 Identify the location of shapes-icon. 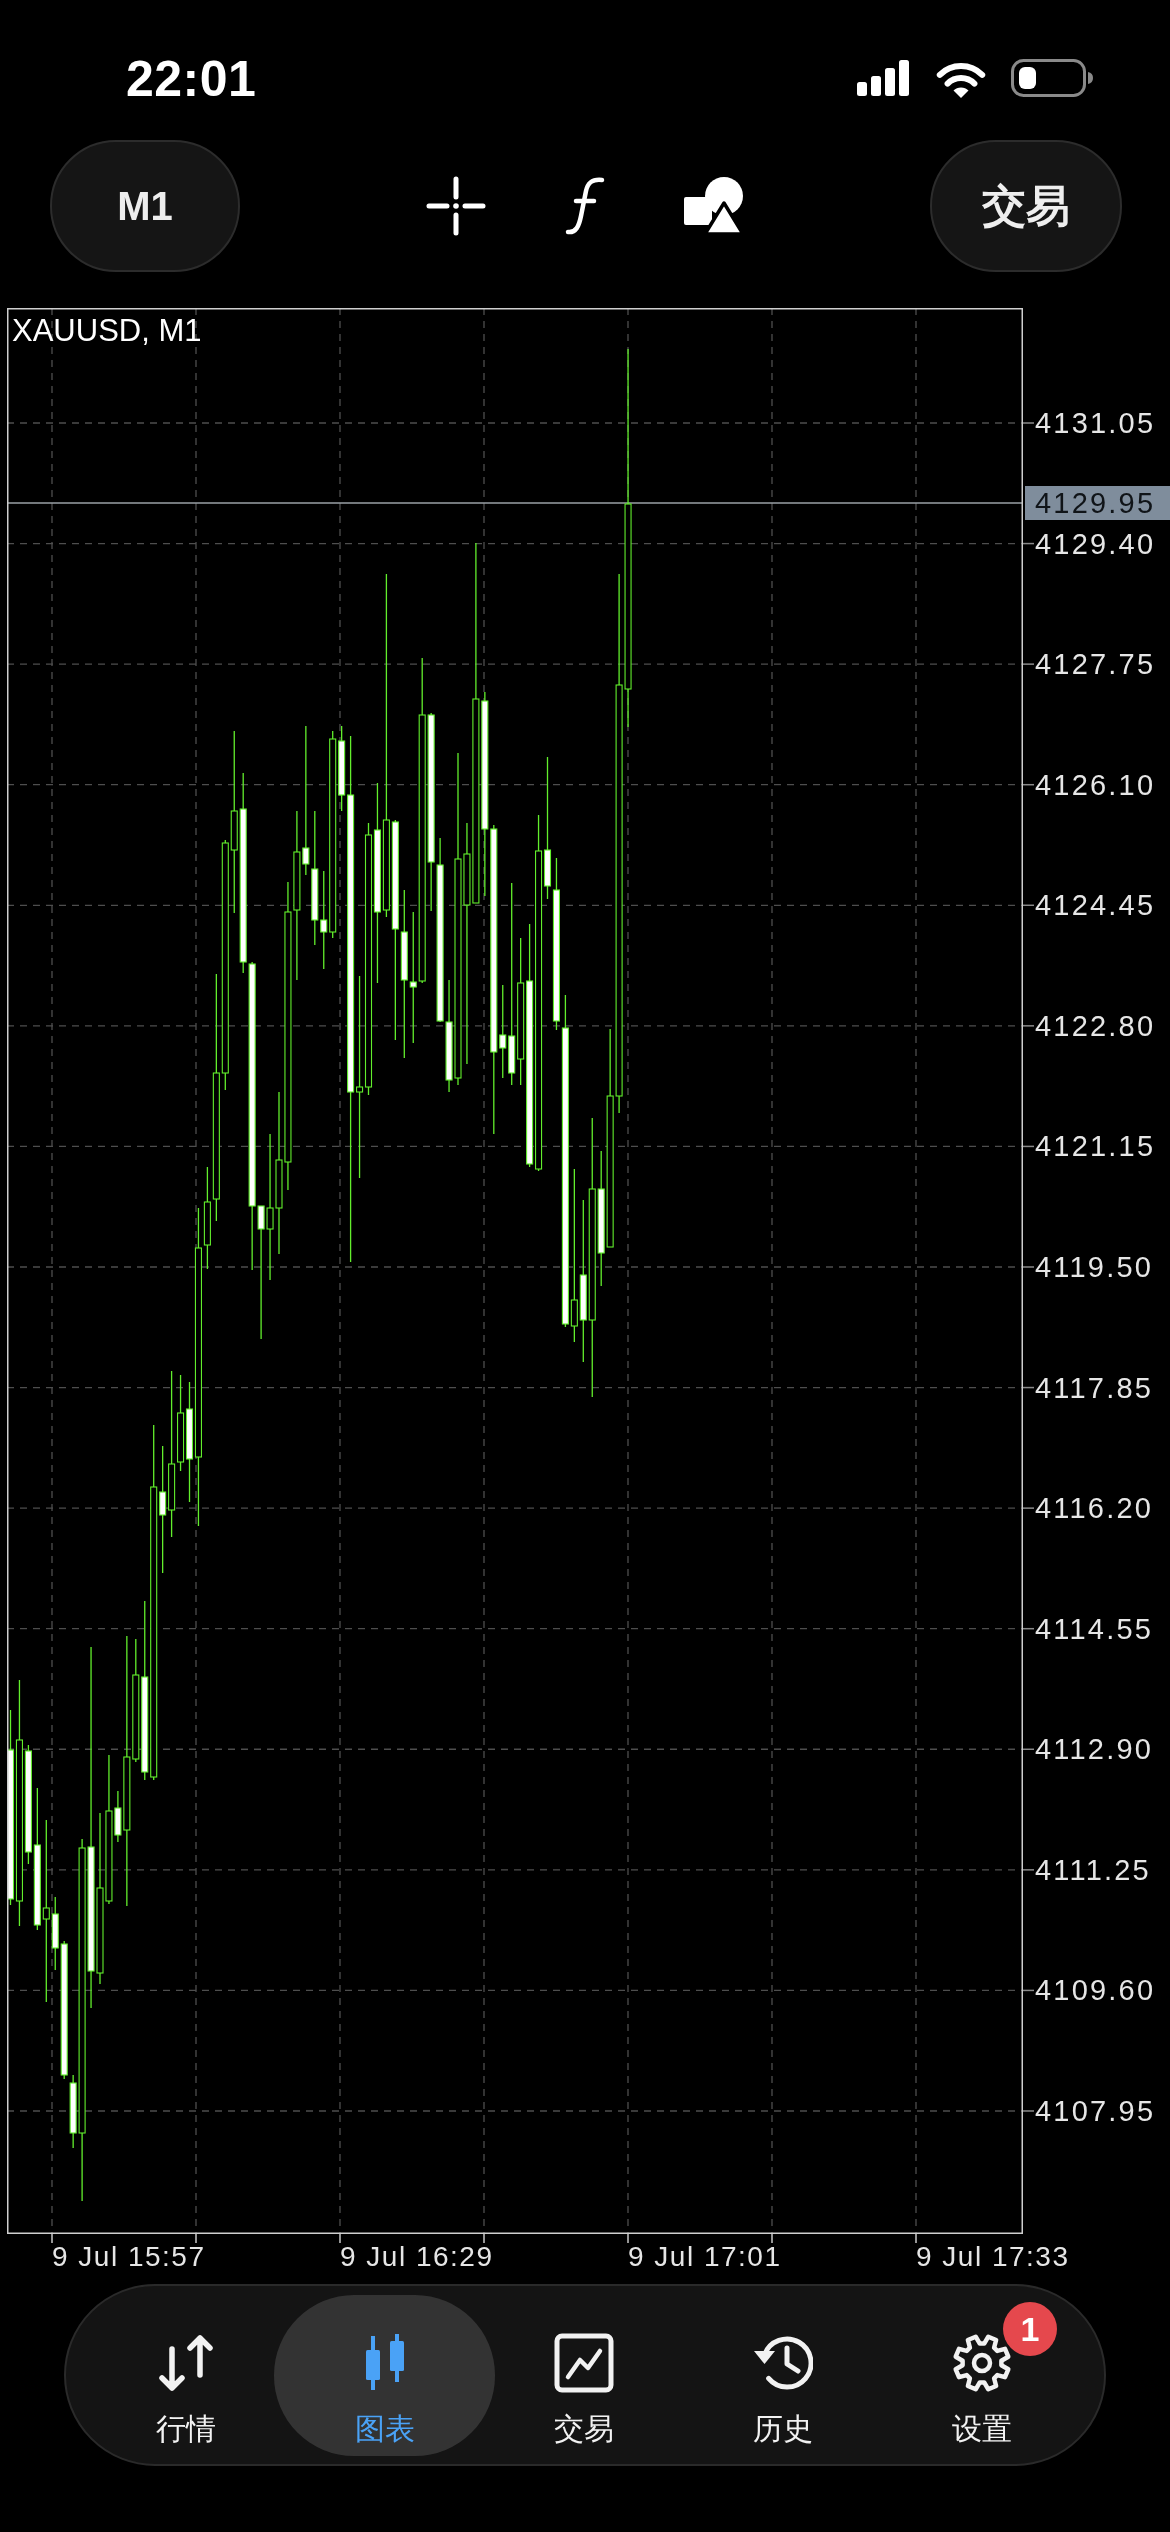
(714, 206).